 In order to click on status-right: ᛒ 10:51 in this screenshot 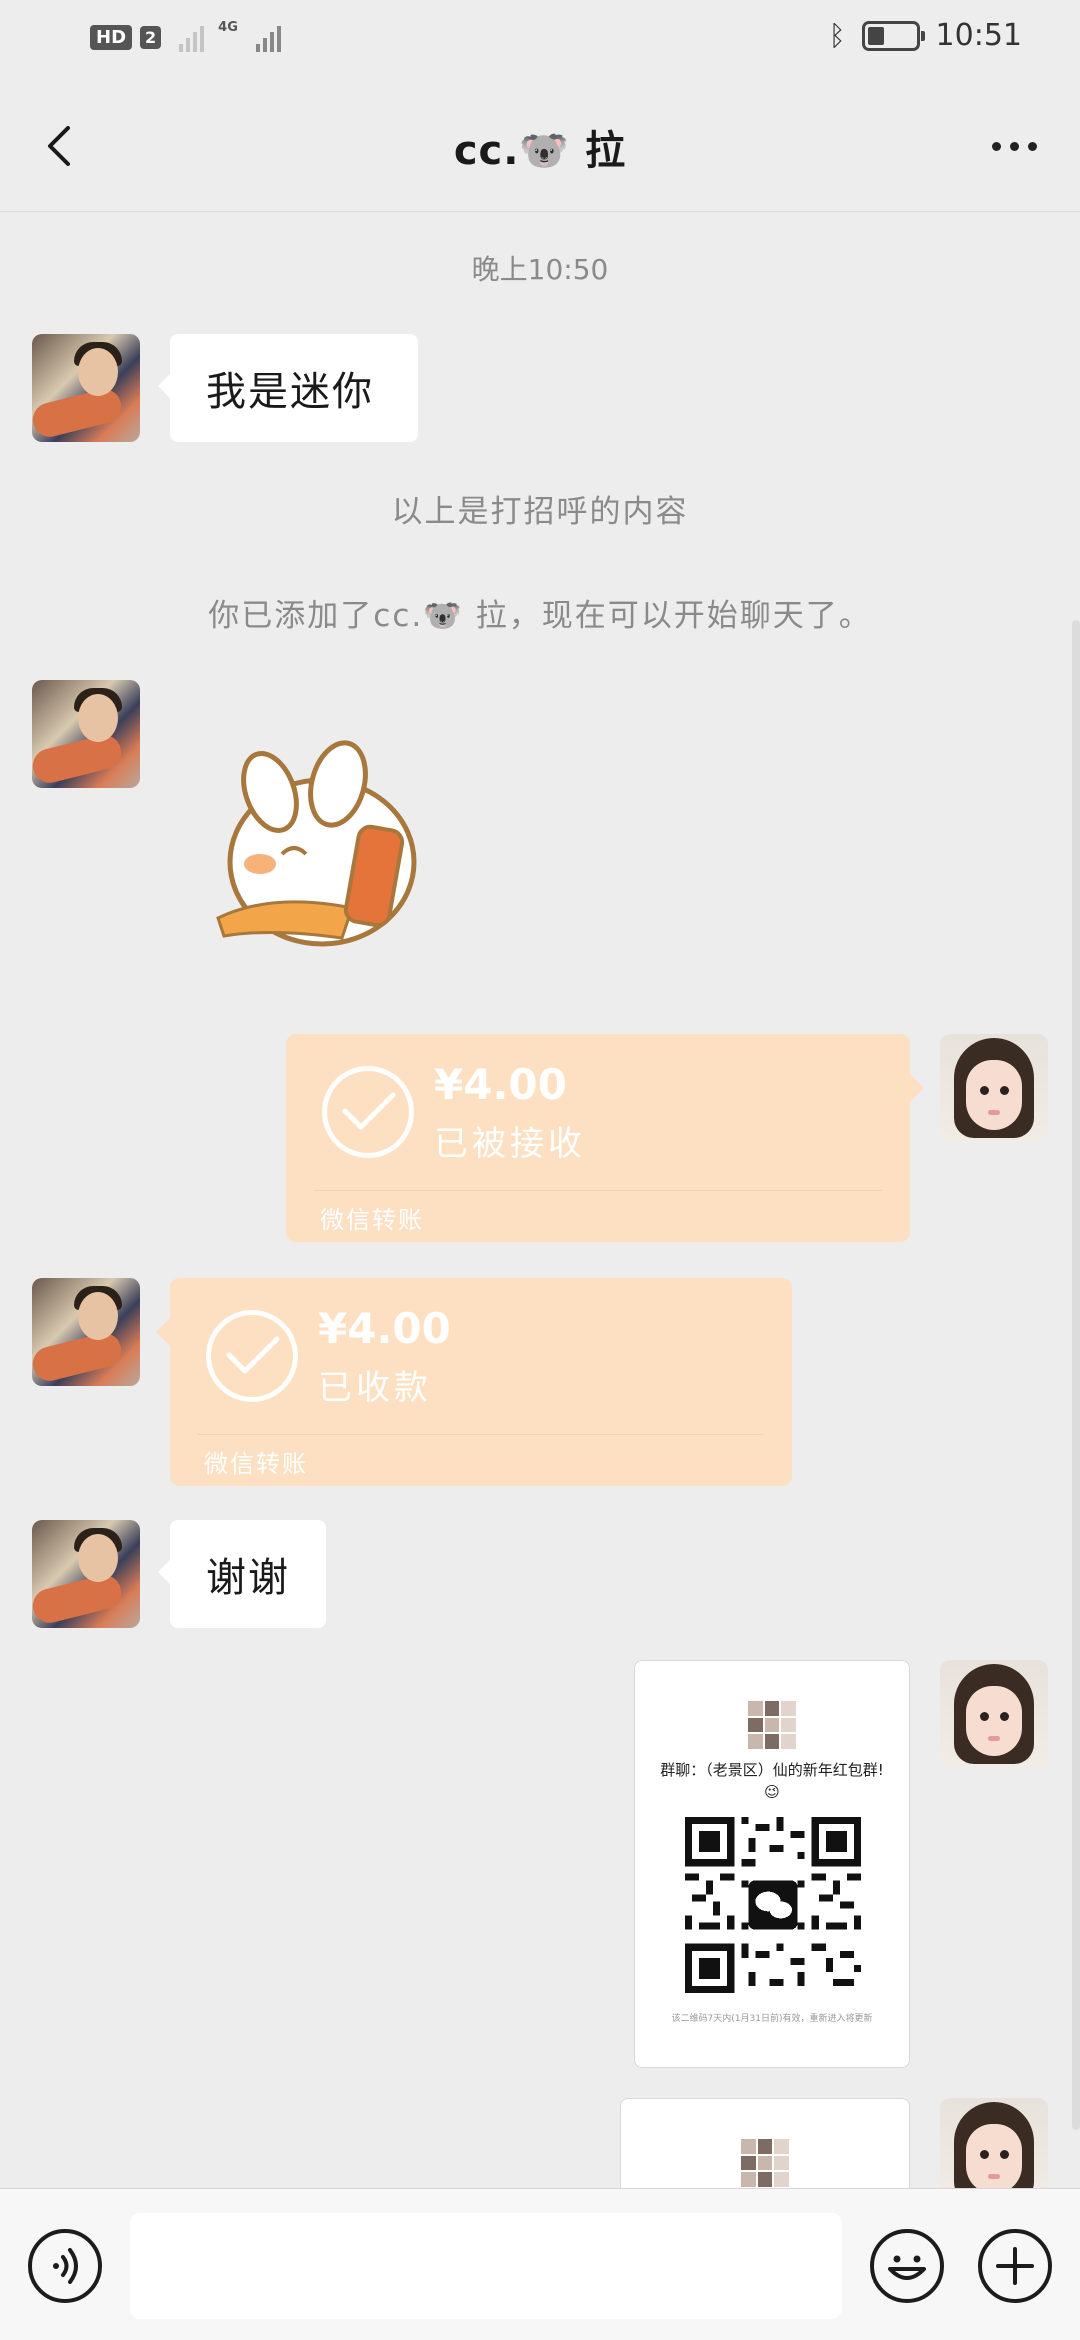, I will do `click(925, 35)`.